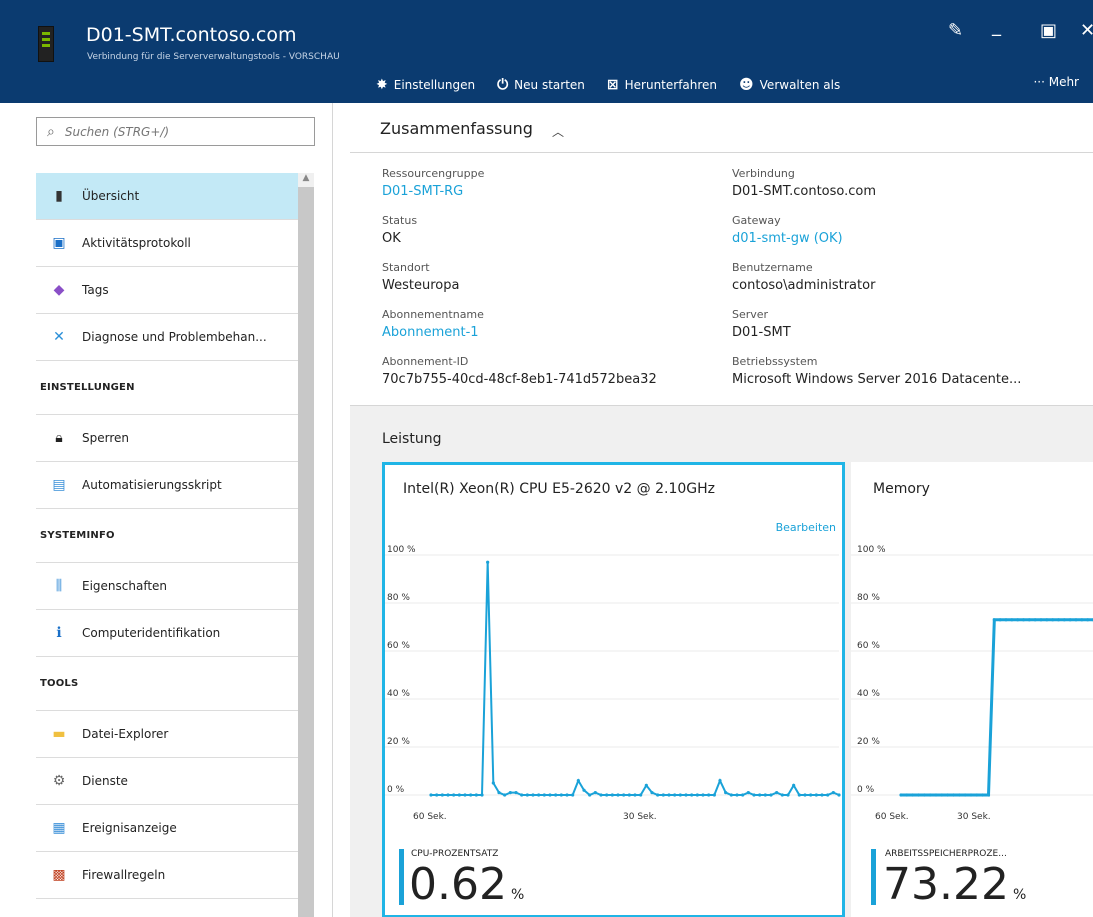  What do you see at coordinates (125, 734) in the screenshot?
I see `sidebar-item-label: Datei-Explorer` at bounding box center [125, 734].